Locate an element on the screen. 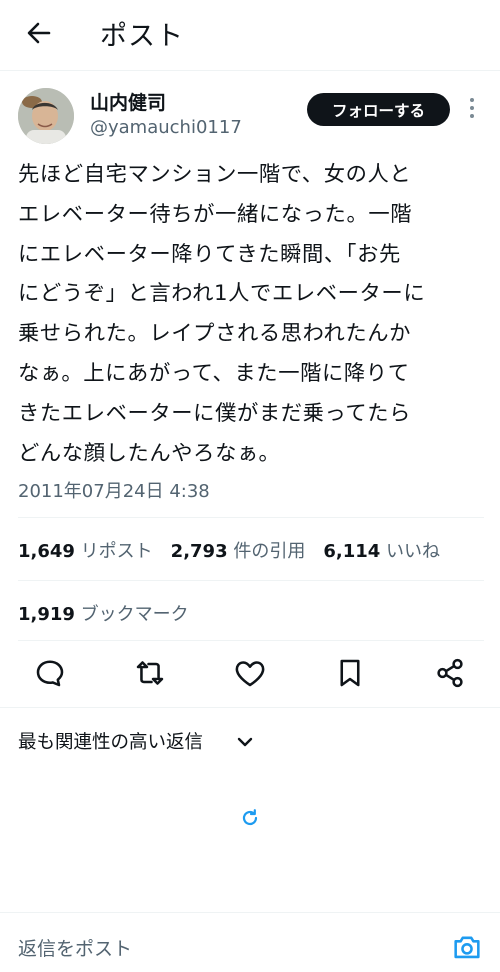  chevron-down-icon is located at coordinates (245, 742).